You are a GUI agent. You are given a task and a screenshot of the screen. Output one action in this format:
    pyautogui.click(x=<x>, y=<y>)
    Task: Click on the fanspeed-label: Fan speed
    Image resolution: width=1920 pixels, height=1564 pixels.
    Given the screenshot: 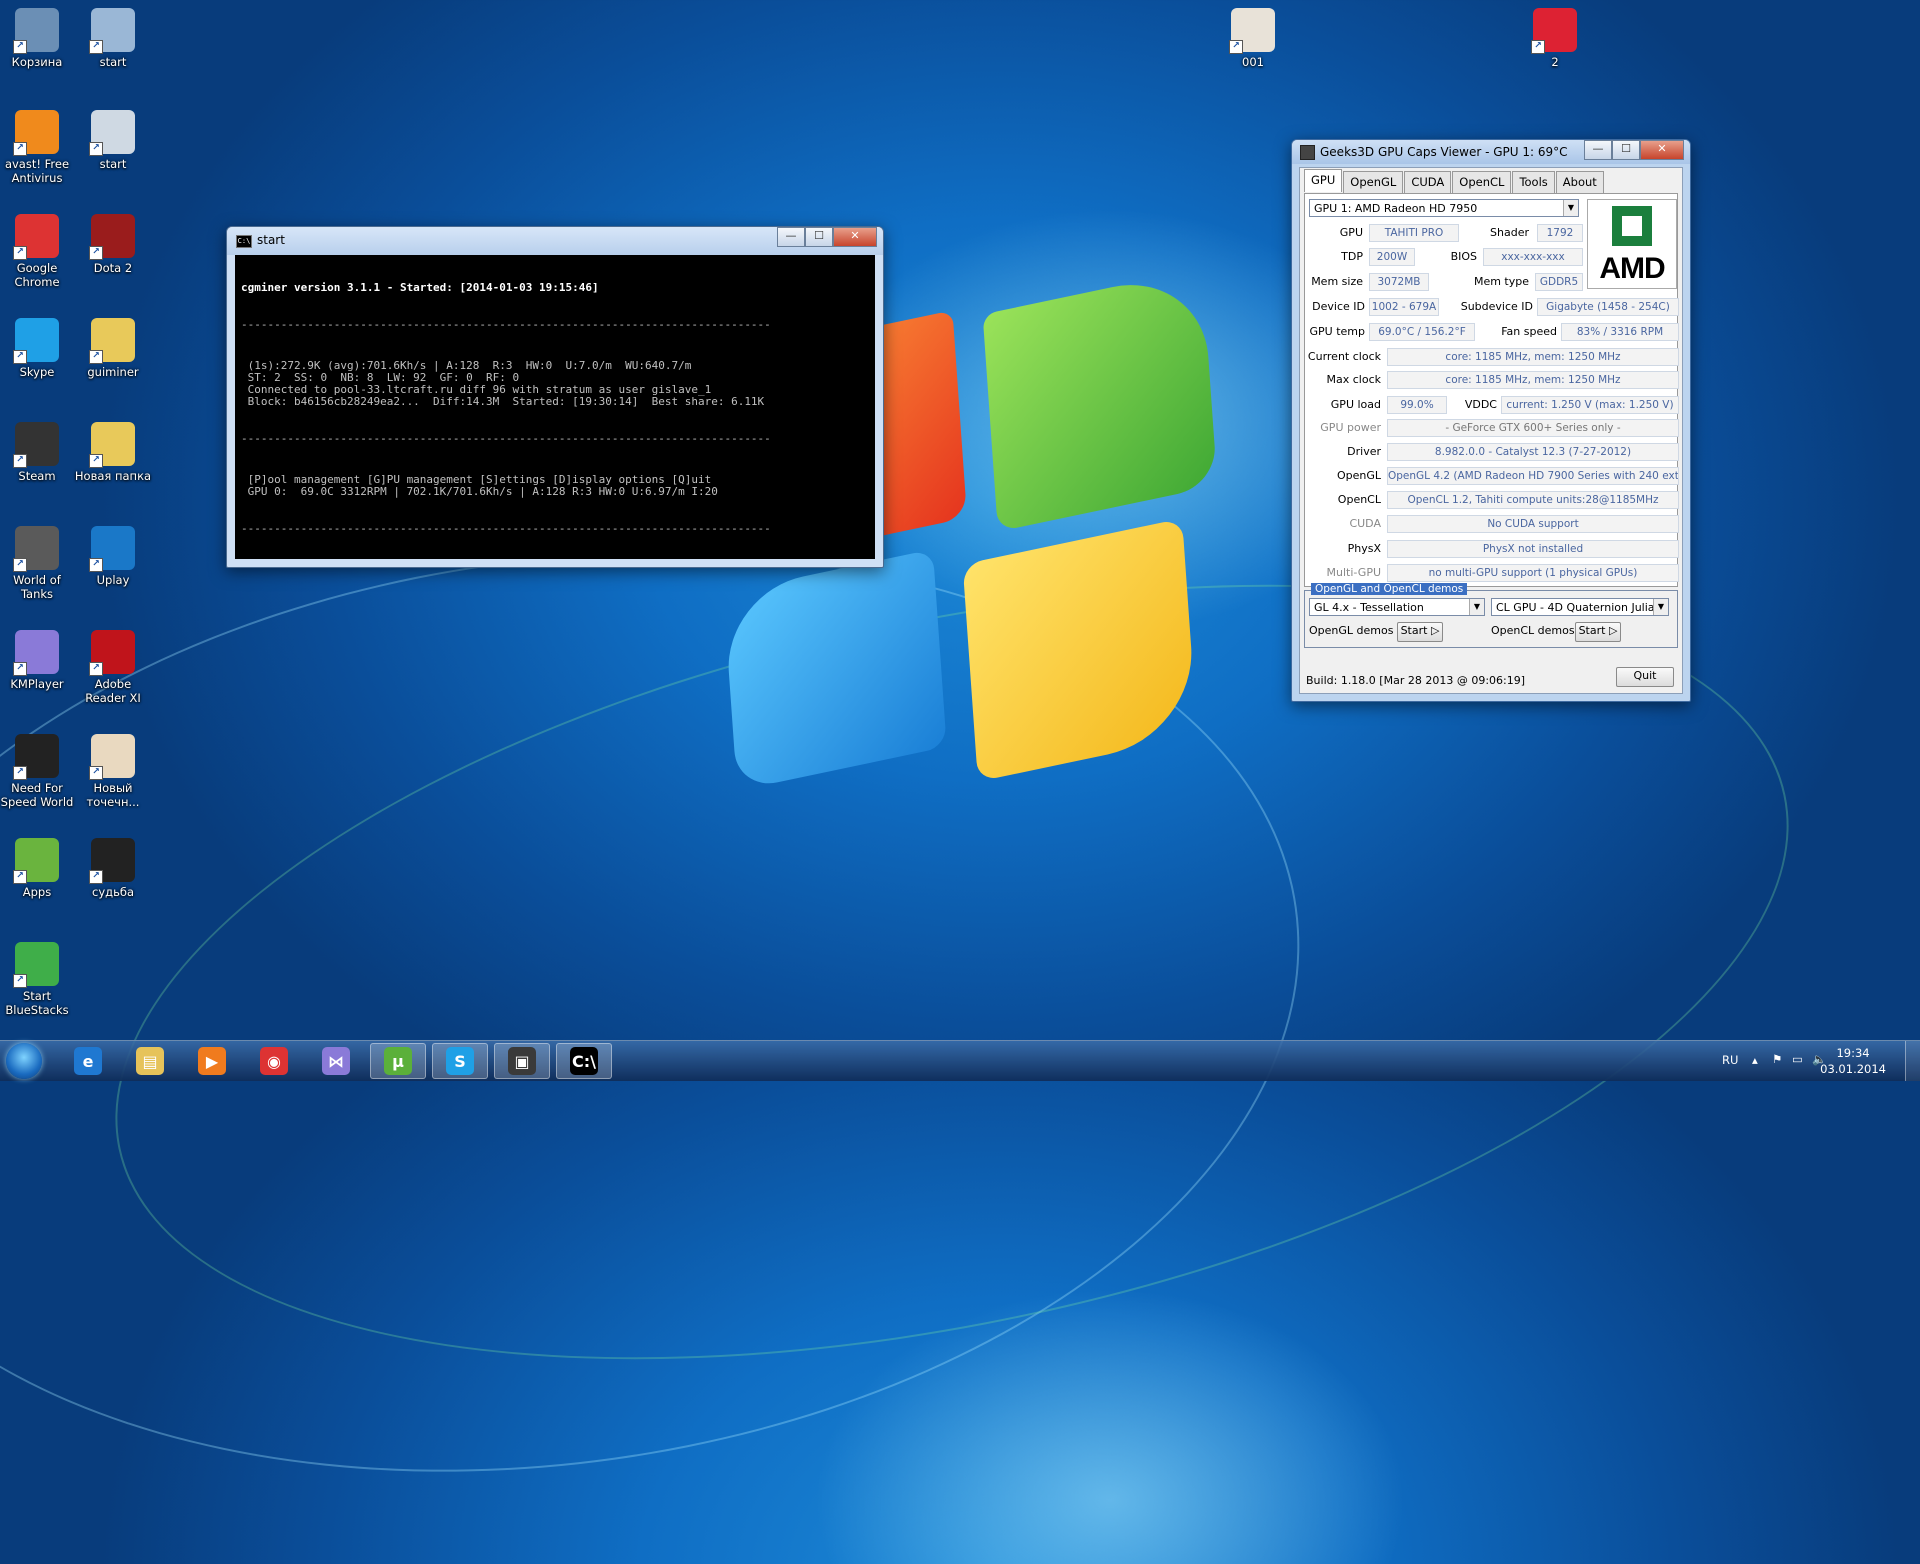 What is the action you would take?
    pyautogui.click(x=1529, y=331)
    